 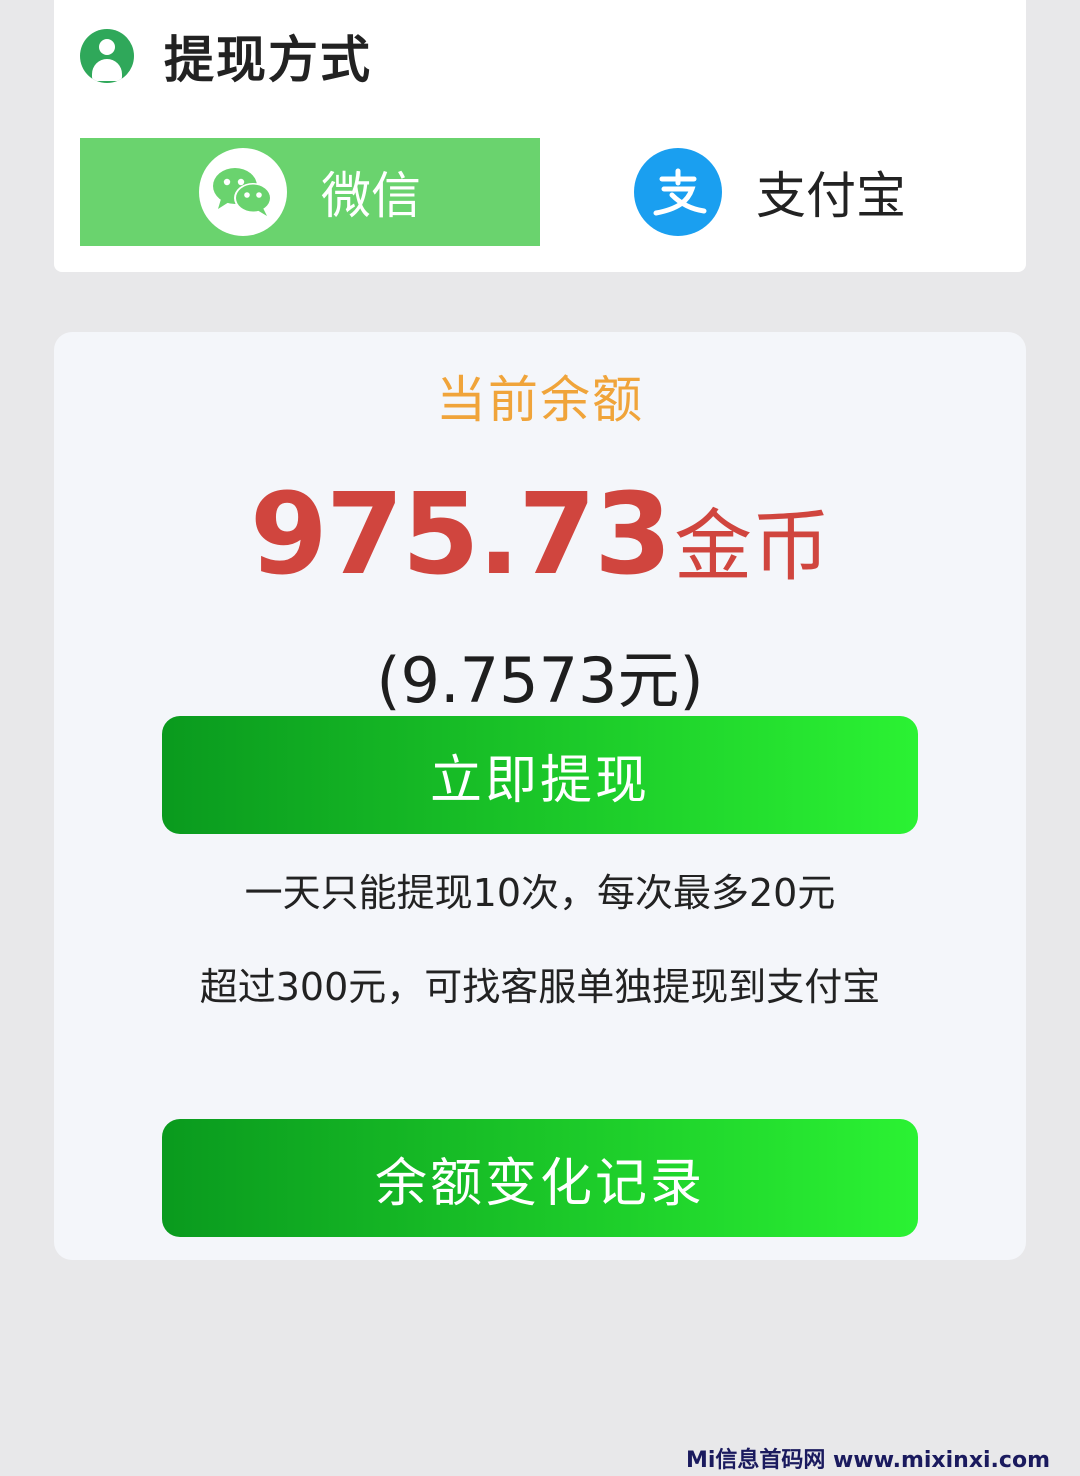 I want to click on balance-label: 当前余额, so click(x=540, y=400).